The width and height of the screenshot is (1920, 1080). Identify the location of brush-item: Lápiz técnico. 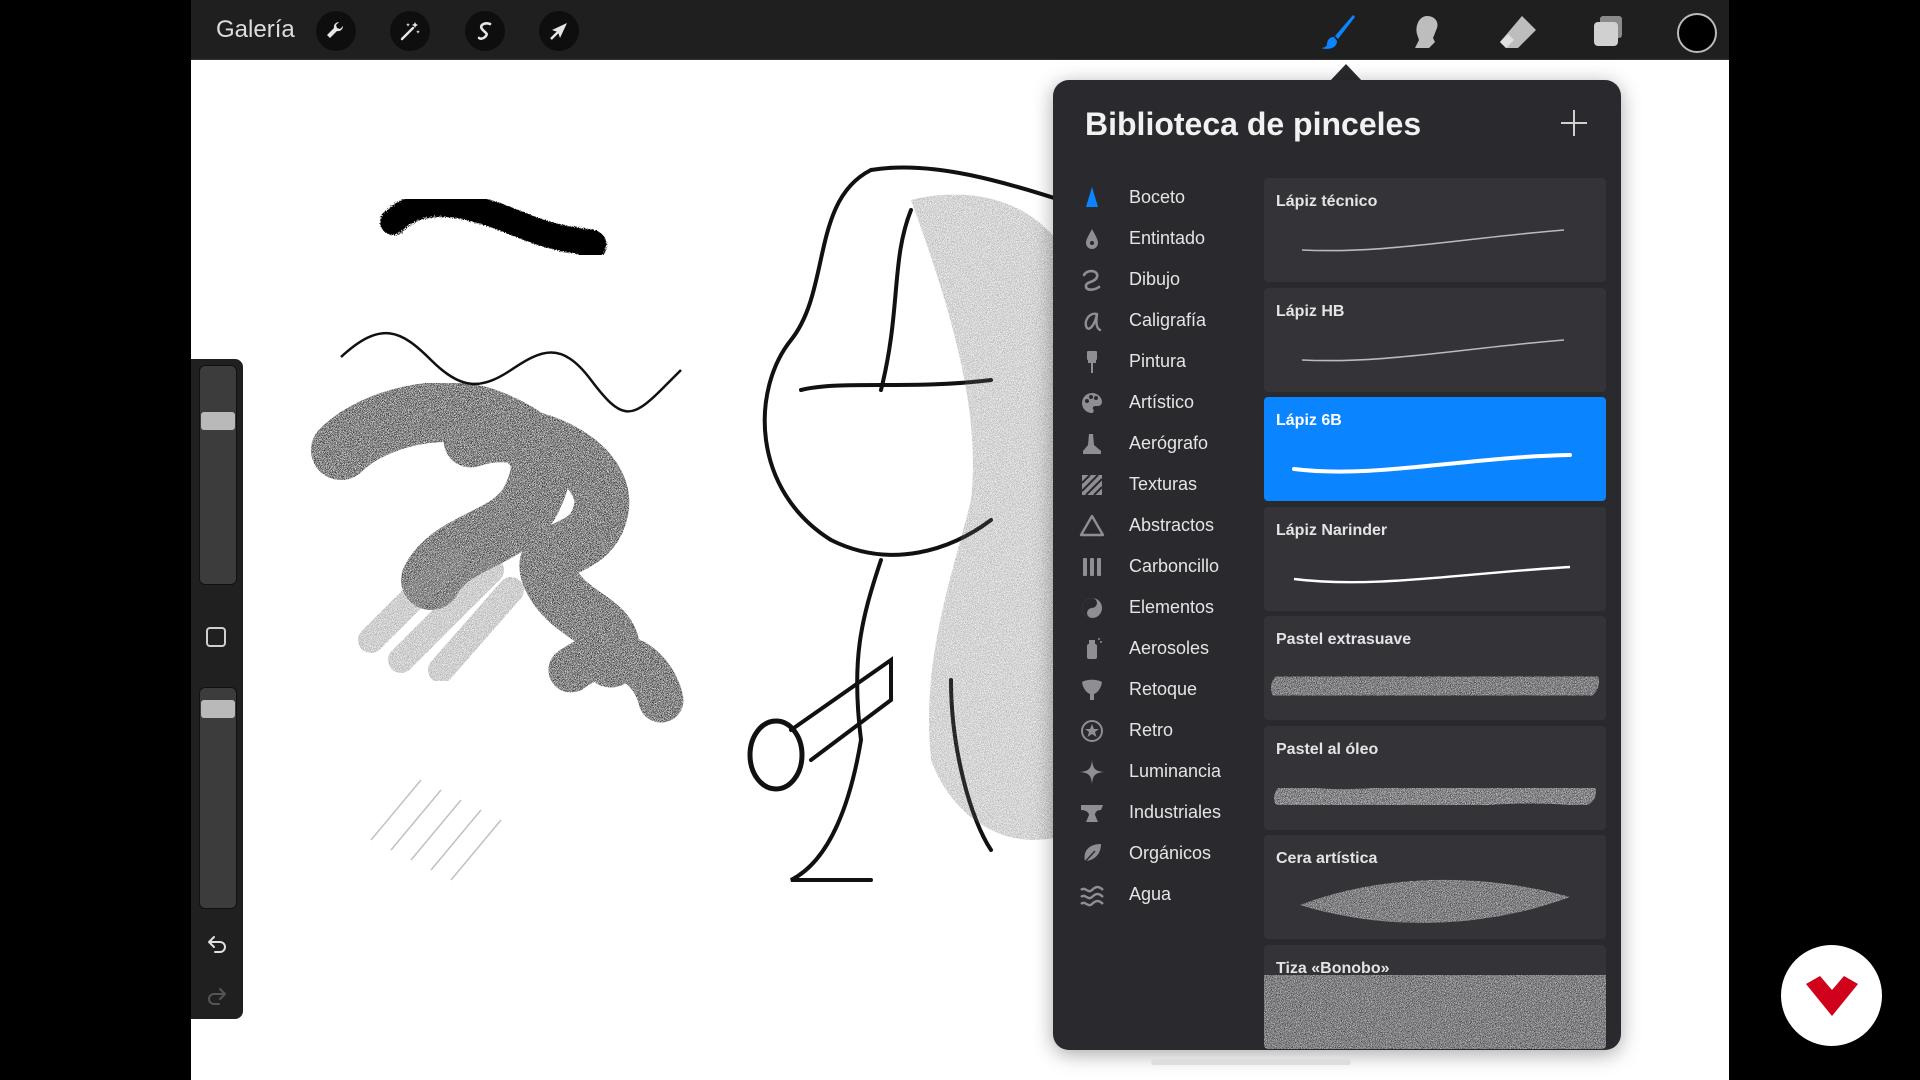
(1435, 230).